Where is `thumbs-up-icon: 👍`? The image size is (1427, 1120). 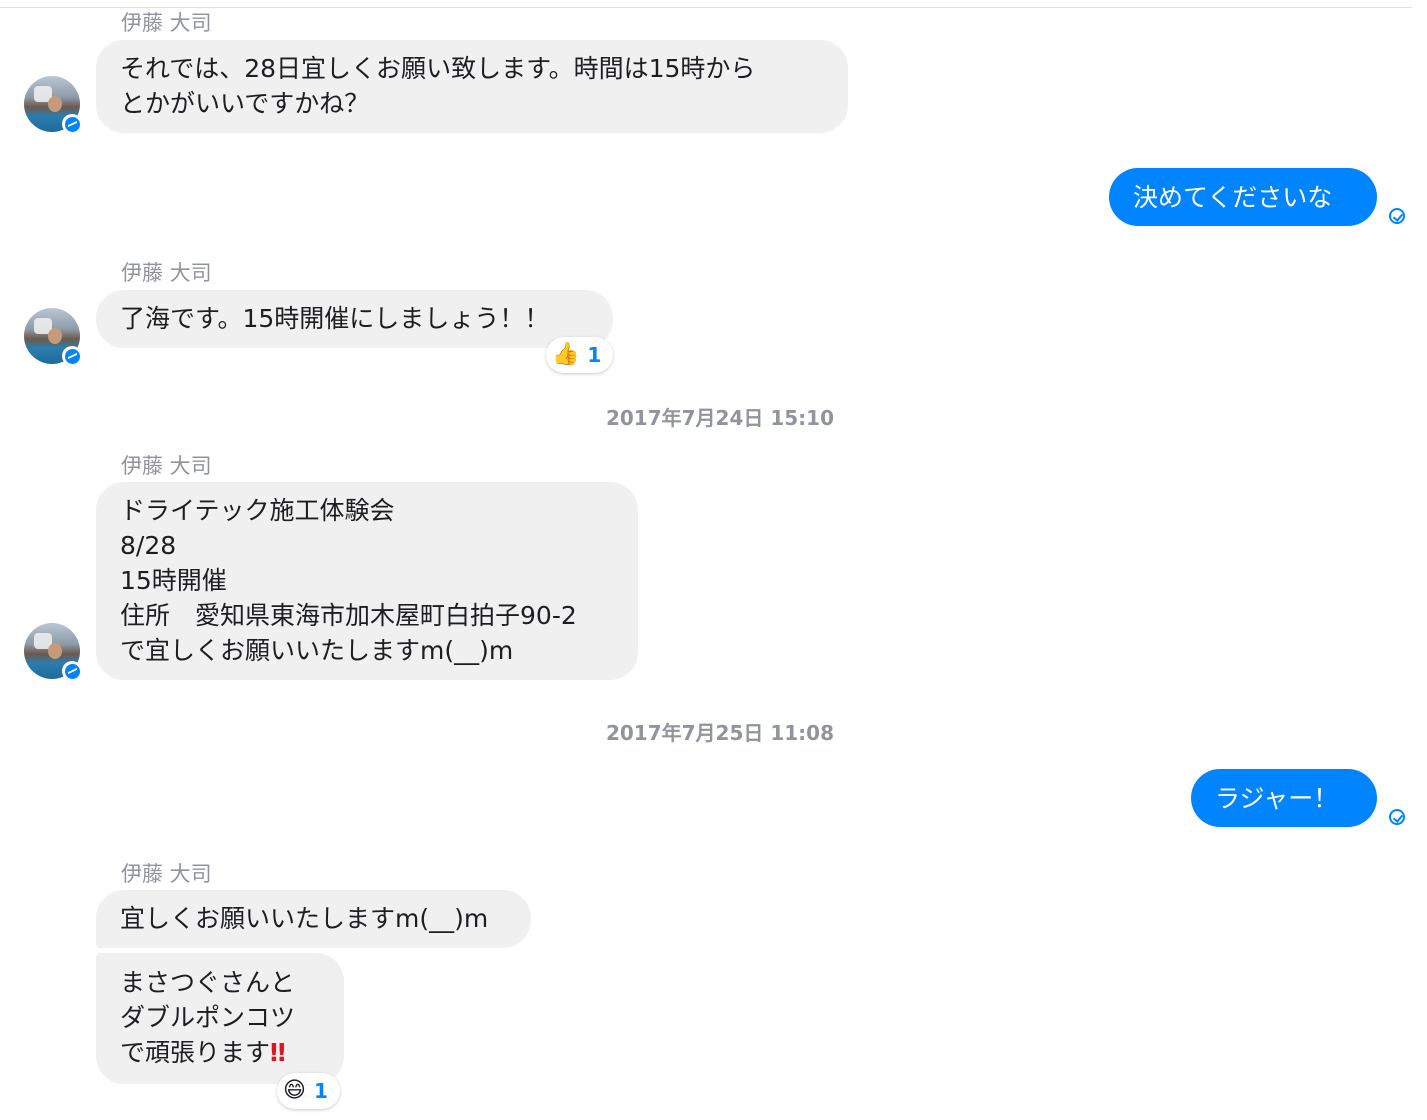 thumbs-up-icon: 👍 is located at coordinates (566, 354).